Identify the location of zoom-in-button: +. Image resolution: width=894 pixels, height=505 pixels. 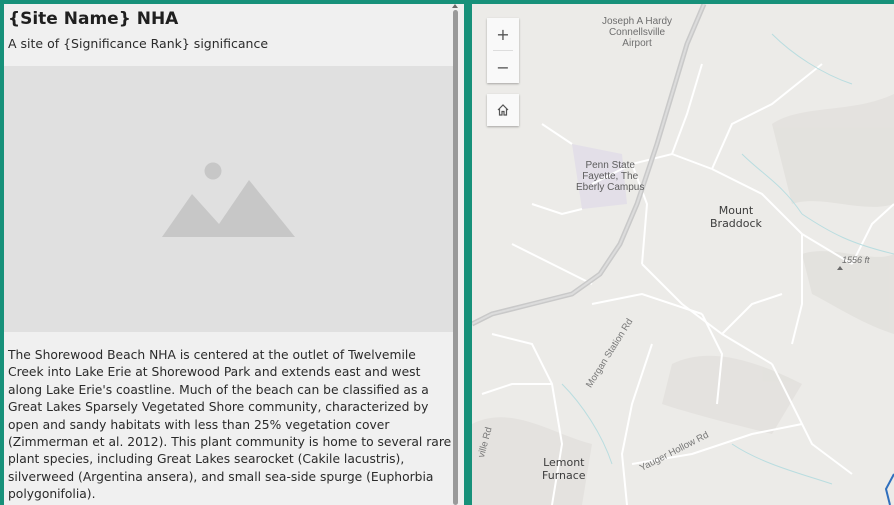
(503, 34).